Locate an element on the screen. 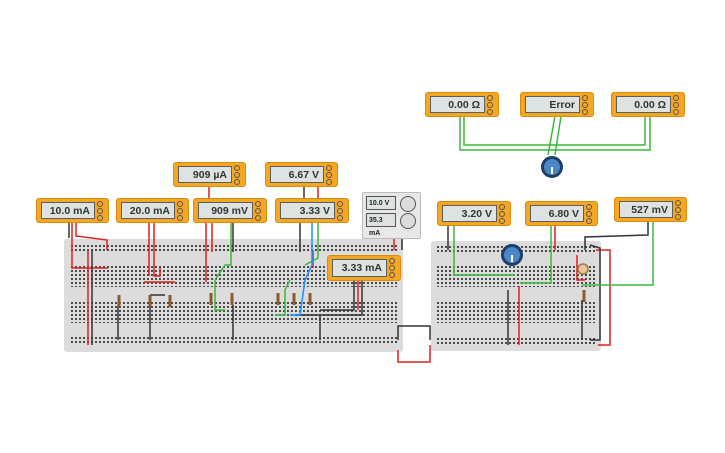 The width and height of the screenshot is (725, 453). multimeter-voltage-6: 527 mV is located at coordinates (650, 209).